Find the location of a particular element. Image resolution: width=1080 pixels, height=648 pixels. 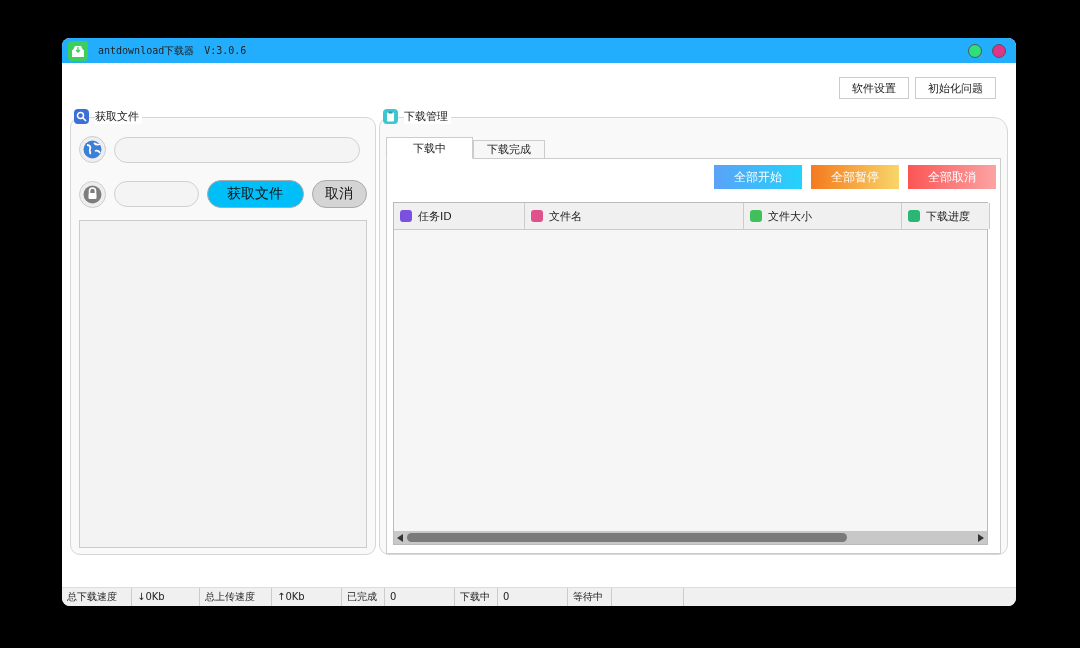

password-field is located at coordinates (156, 194).